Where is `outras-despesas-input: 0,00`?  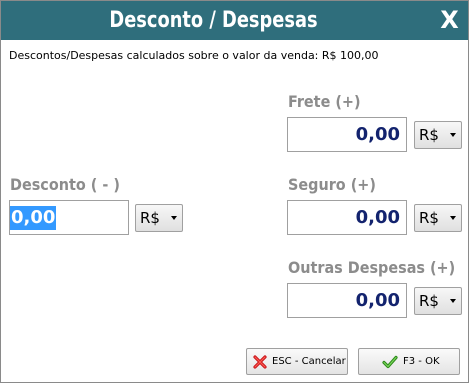 outras-despesas-input: 0,00 is located at coordinates (347, 300).